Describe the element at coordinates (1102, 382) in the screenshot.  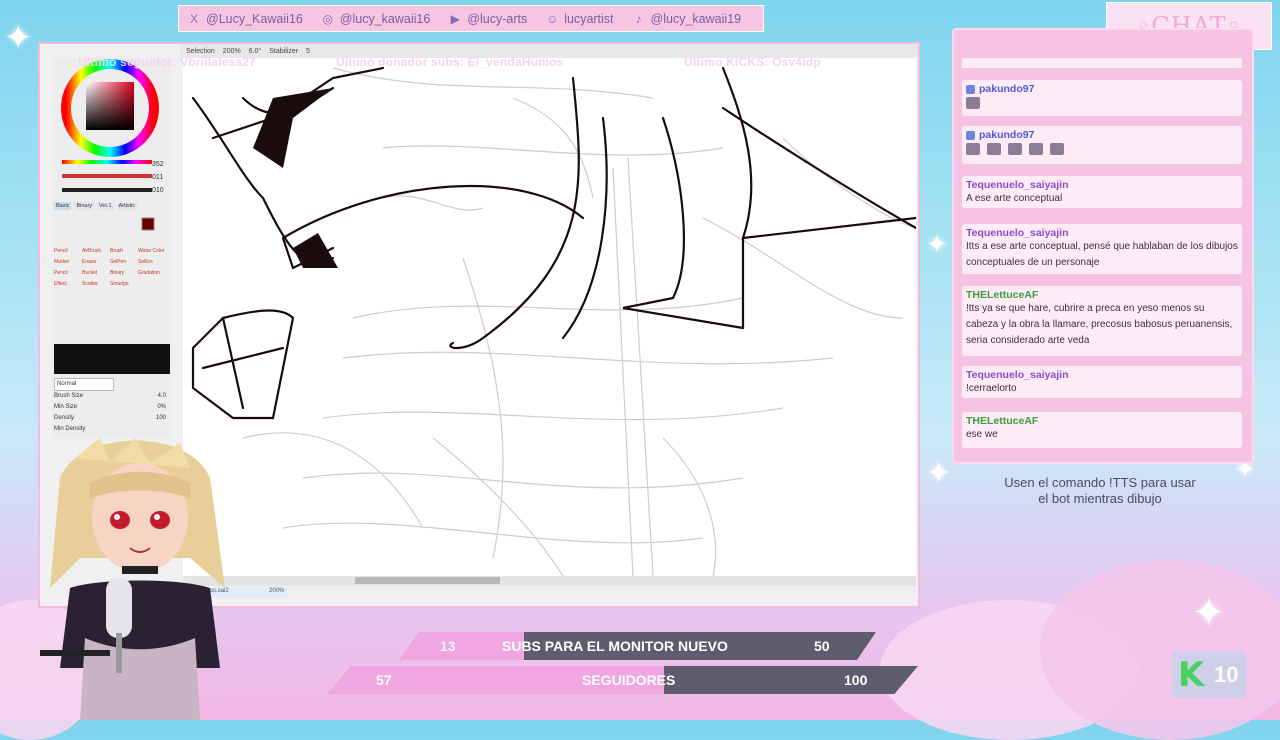
I see `chat-message: Tequenuelo_saiyajin !cerraelorto` at that location.